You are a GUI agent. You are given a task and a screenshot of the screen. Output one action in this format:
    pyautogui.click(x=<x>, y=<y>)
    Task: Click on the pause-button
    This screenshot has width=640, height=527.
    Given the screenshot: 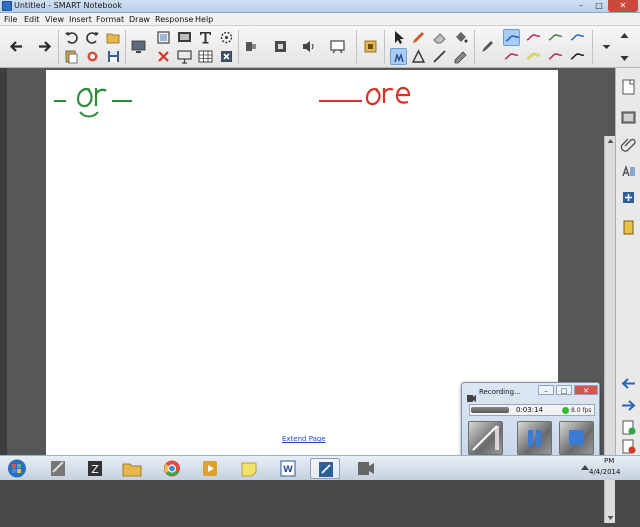 What is the action you would take?
    pyautogui.click(x=534, y=438)
    